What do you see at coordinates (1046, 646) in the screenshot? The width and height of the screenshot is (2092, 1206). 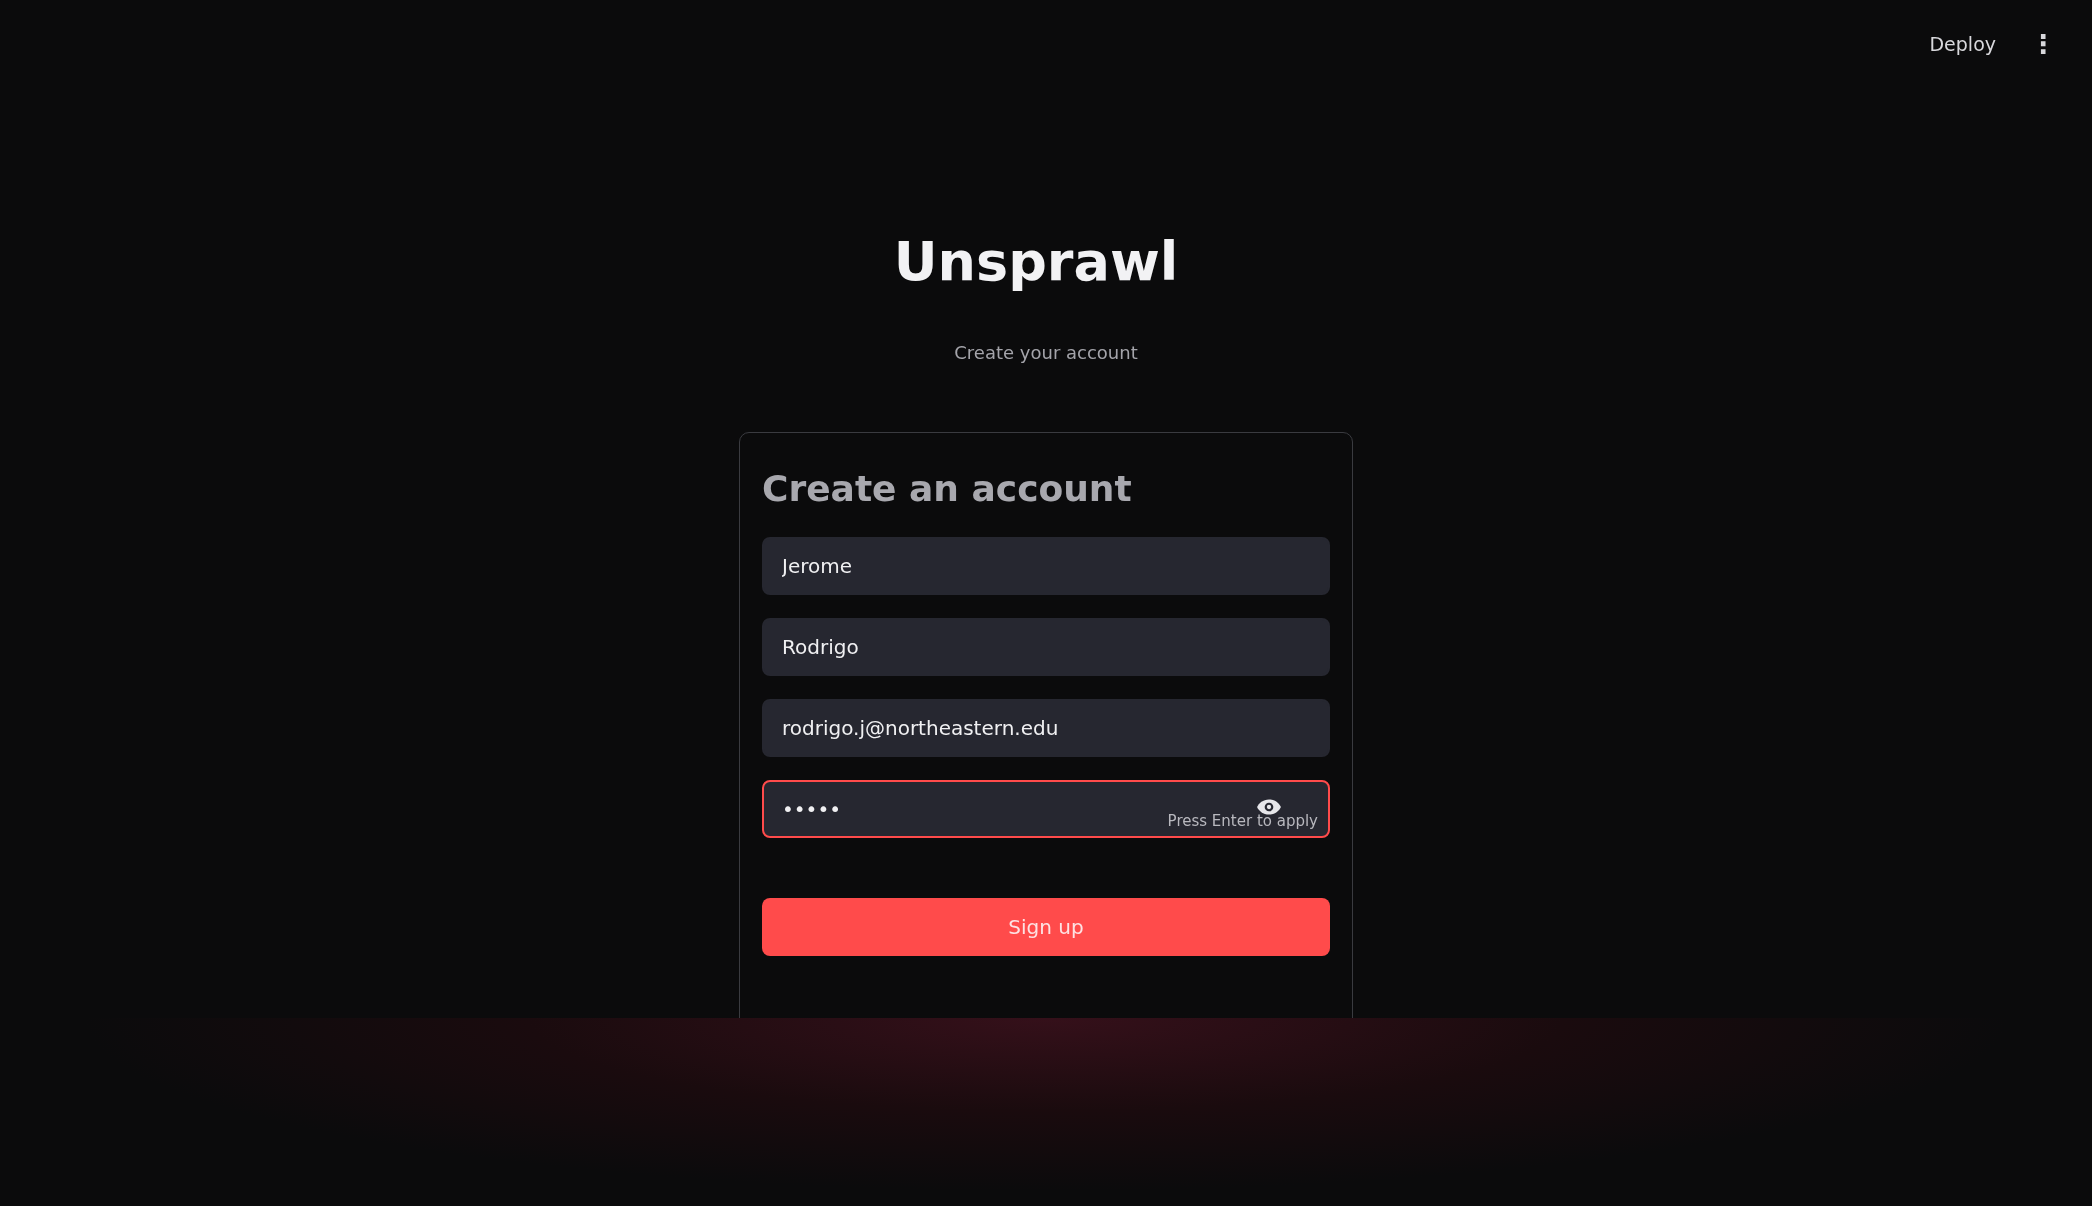 I see `text-field: Rodrigo` at bounding box center [1046, 646].